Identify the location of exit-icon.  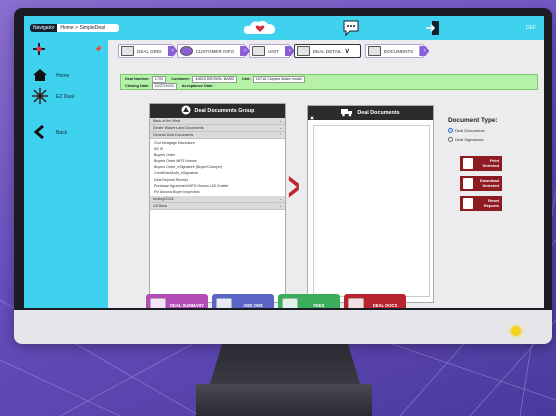
(433, 30).